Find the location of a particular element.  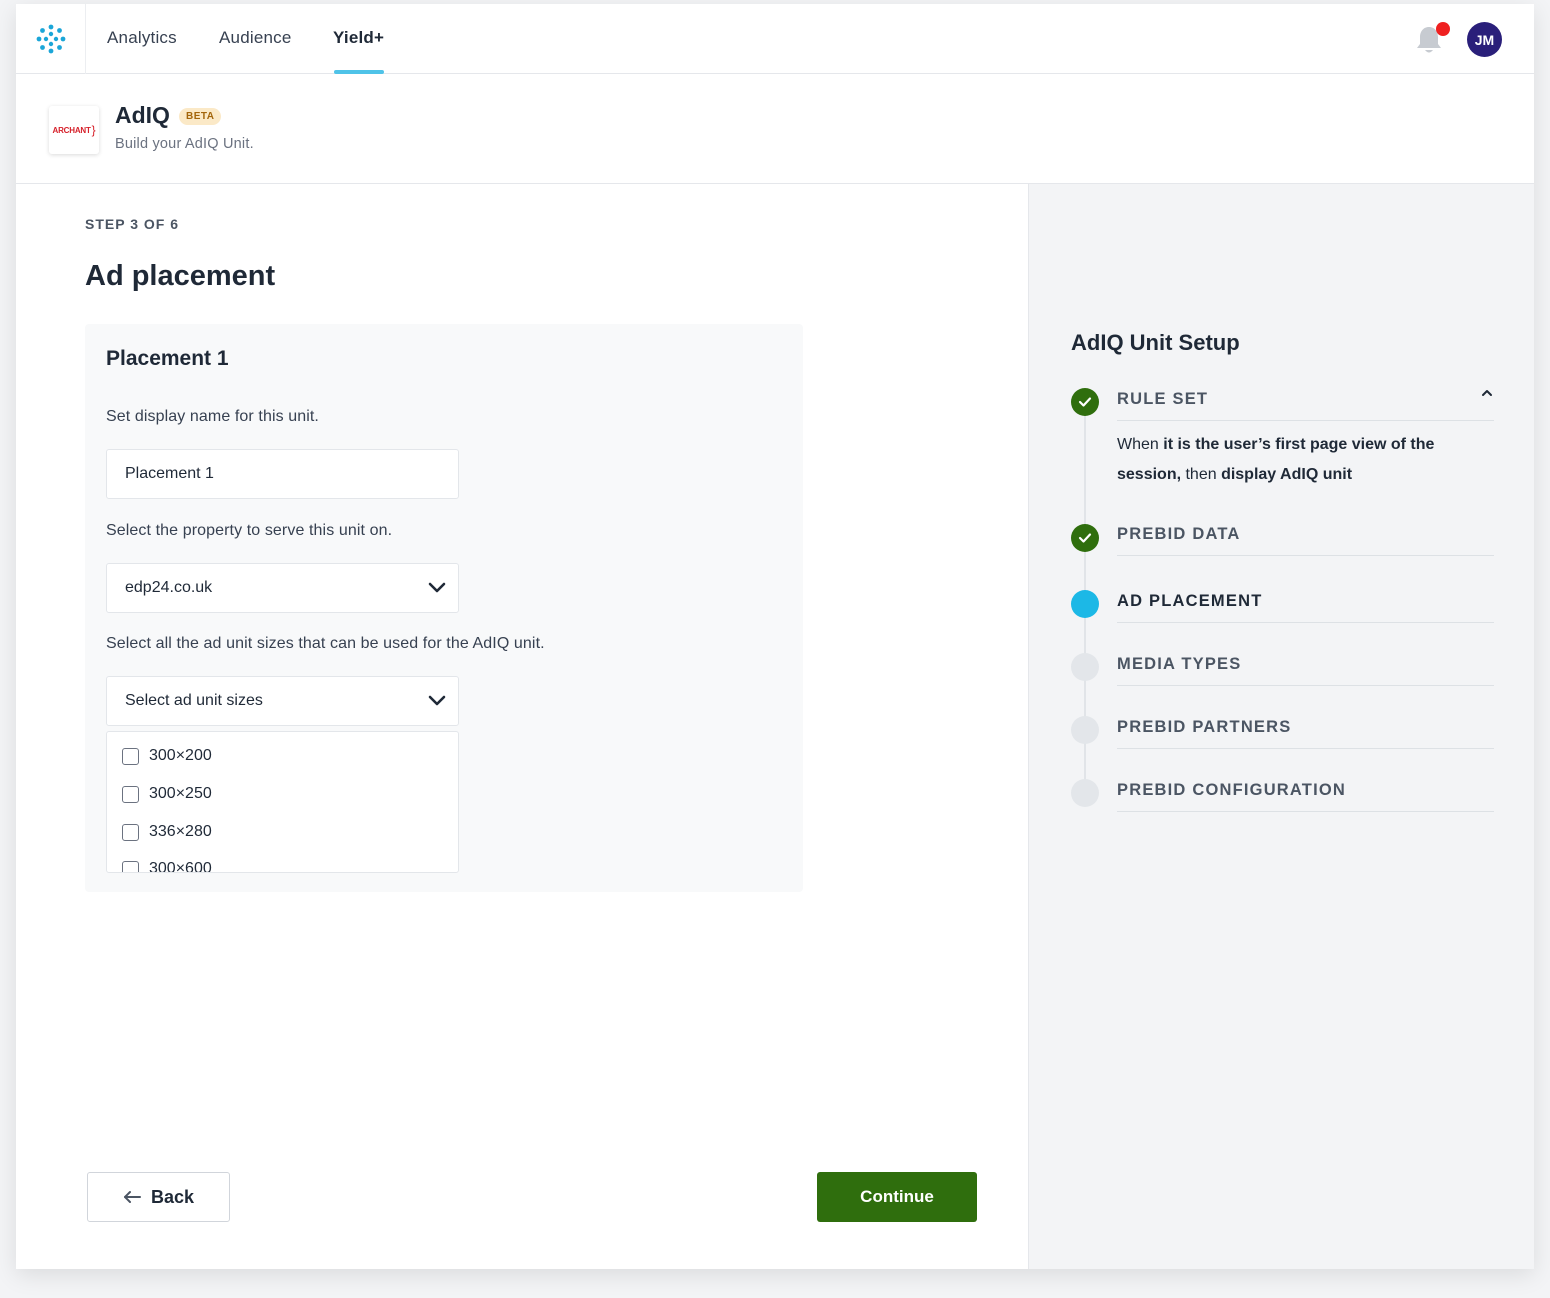

page-header: ARCHANT} AdIQ BETA Build your AdIQ Unit. is located at coordinates (775, 129).